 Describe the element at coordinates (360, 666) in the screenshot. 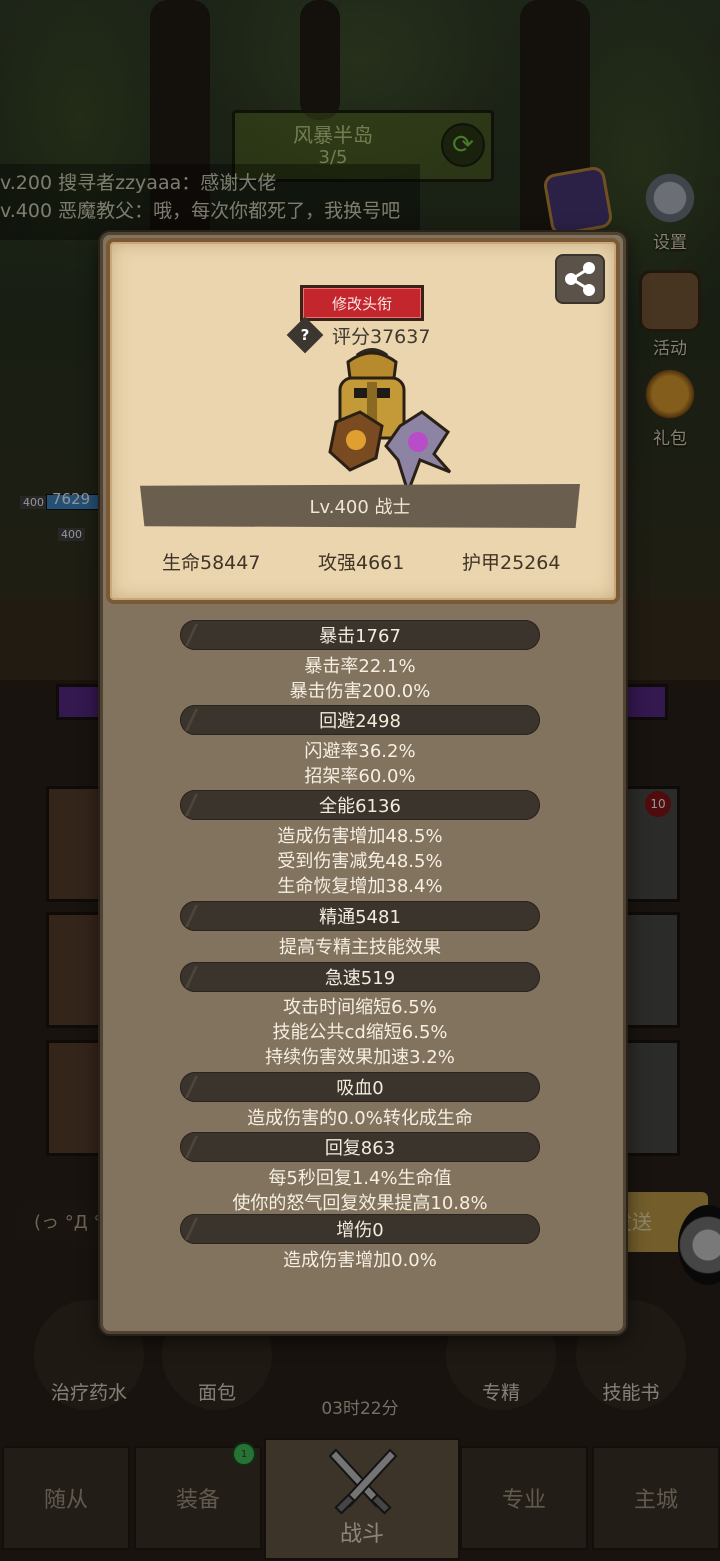

I see `attribute-detail: 暴击率22.1%` at that location.